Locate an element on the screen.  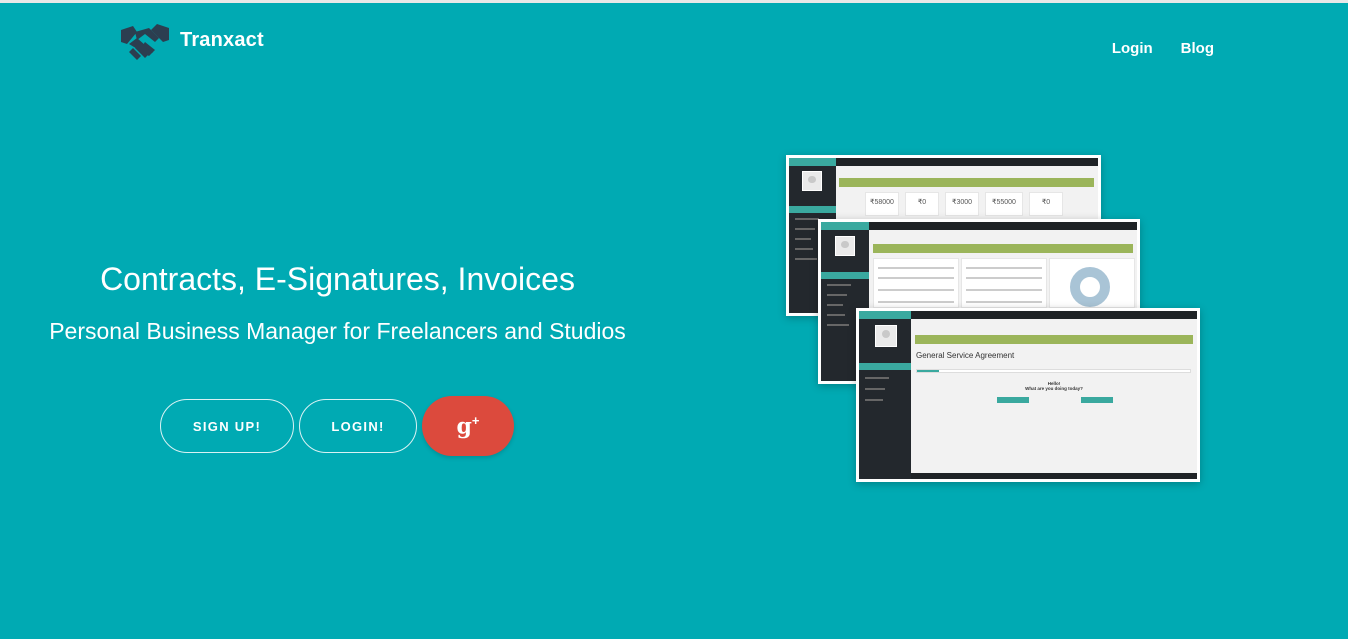
nav-blog-link: Blog is located at coordinates (1197, 48).